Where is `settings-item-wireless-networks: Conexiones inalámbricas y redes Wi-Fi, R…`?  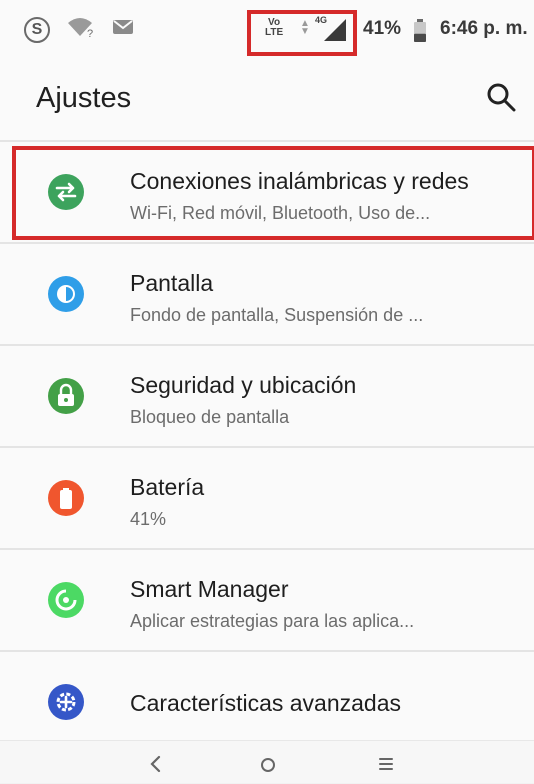 settings-item-wireless-networks: Conexiones inalámbricas y redes Wi-Fi, R… is located at coordinates (267, 191).